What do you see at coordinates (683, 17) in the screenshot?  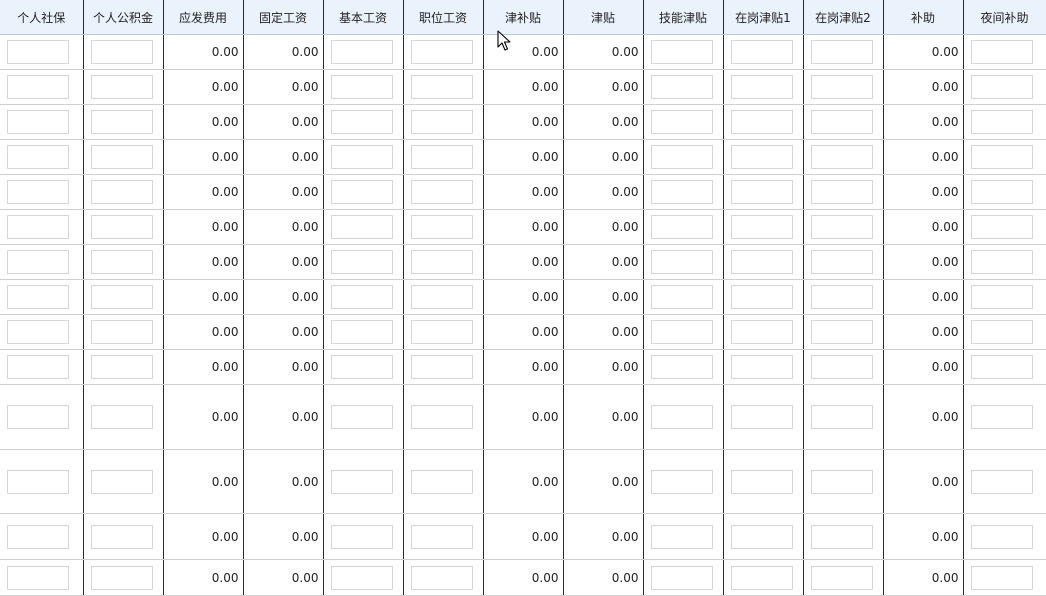 I see `column-header-skill-allowance: 技能津贴` at bounding box center [683, 17].